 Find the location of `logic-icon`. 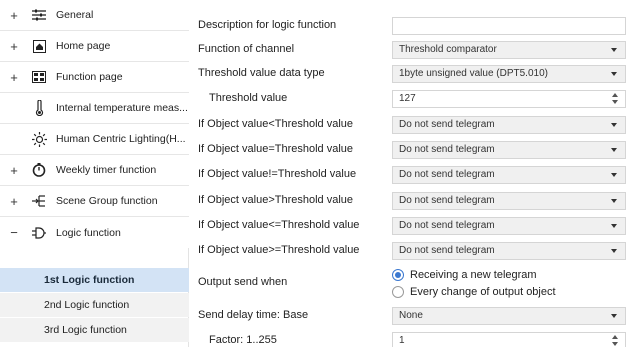

logic-icon is located at coordinates (39, 233).